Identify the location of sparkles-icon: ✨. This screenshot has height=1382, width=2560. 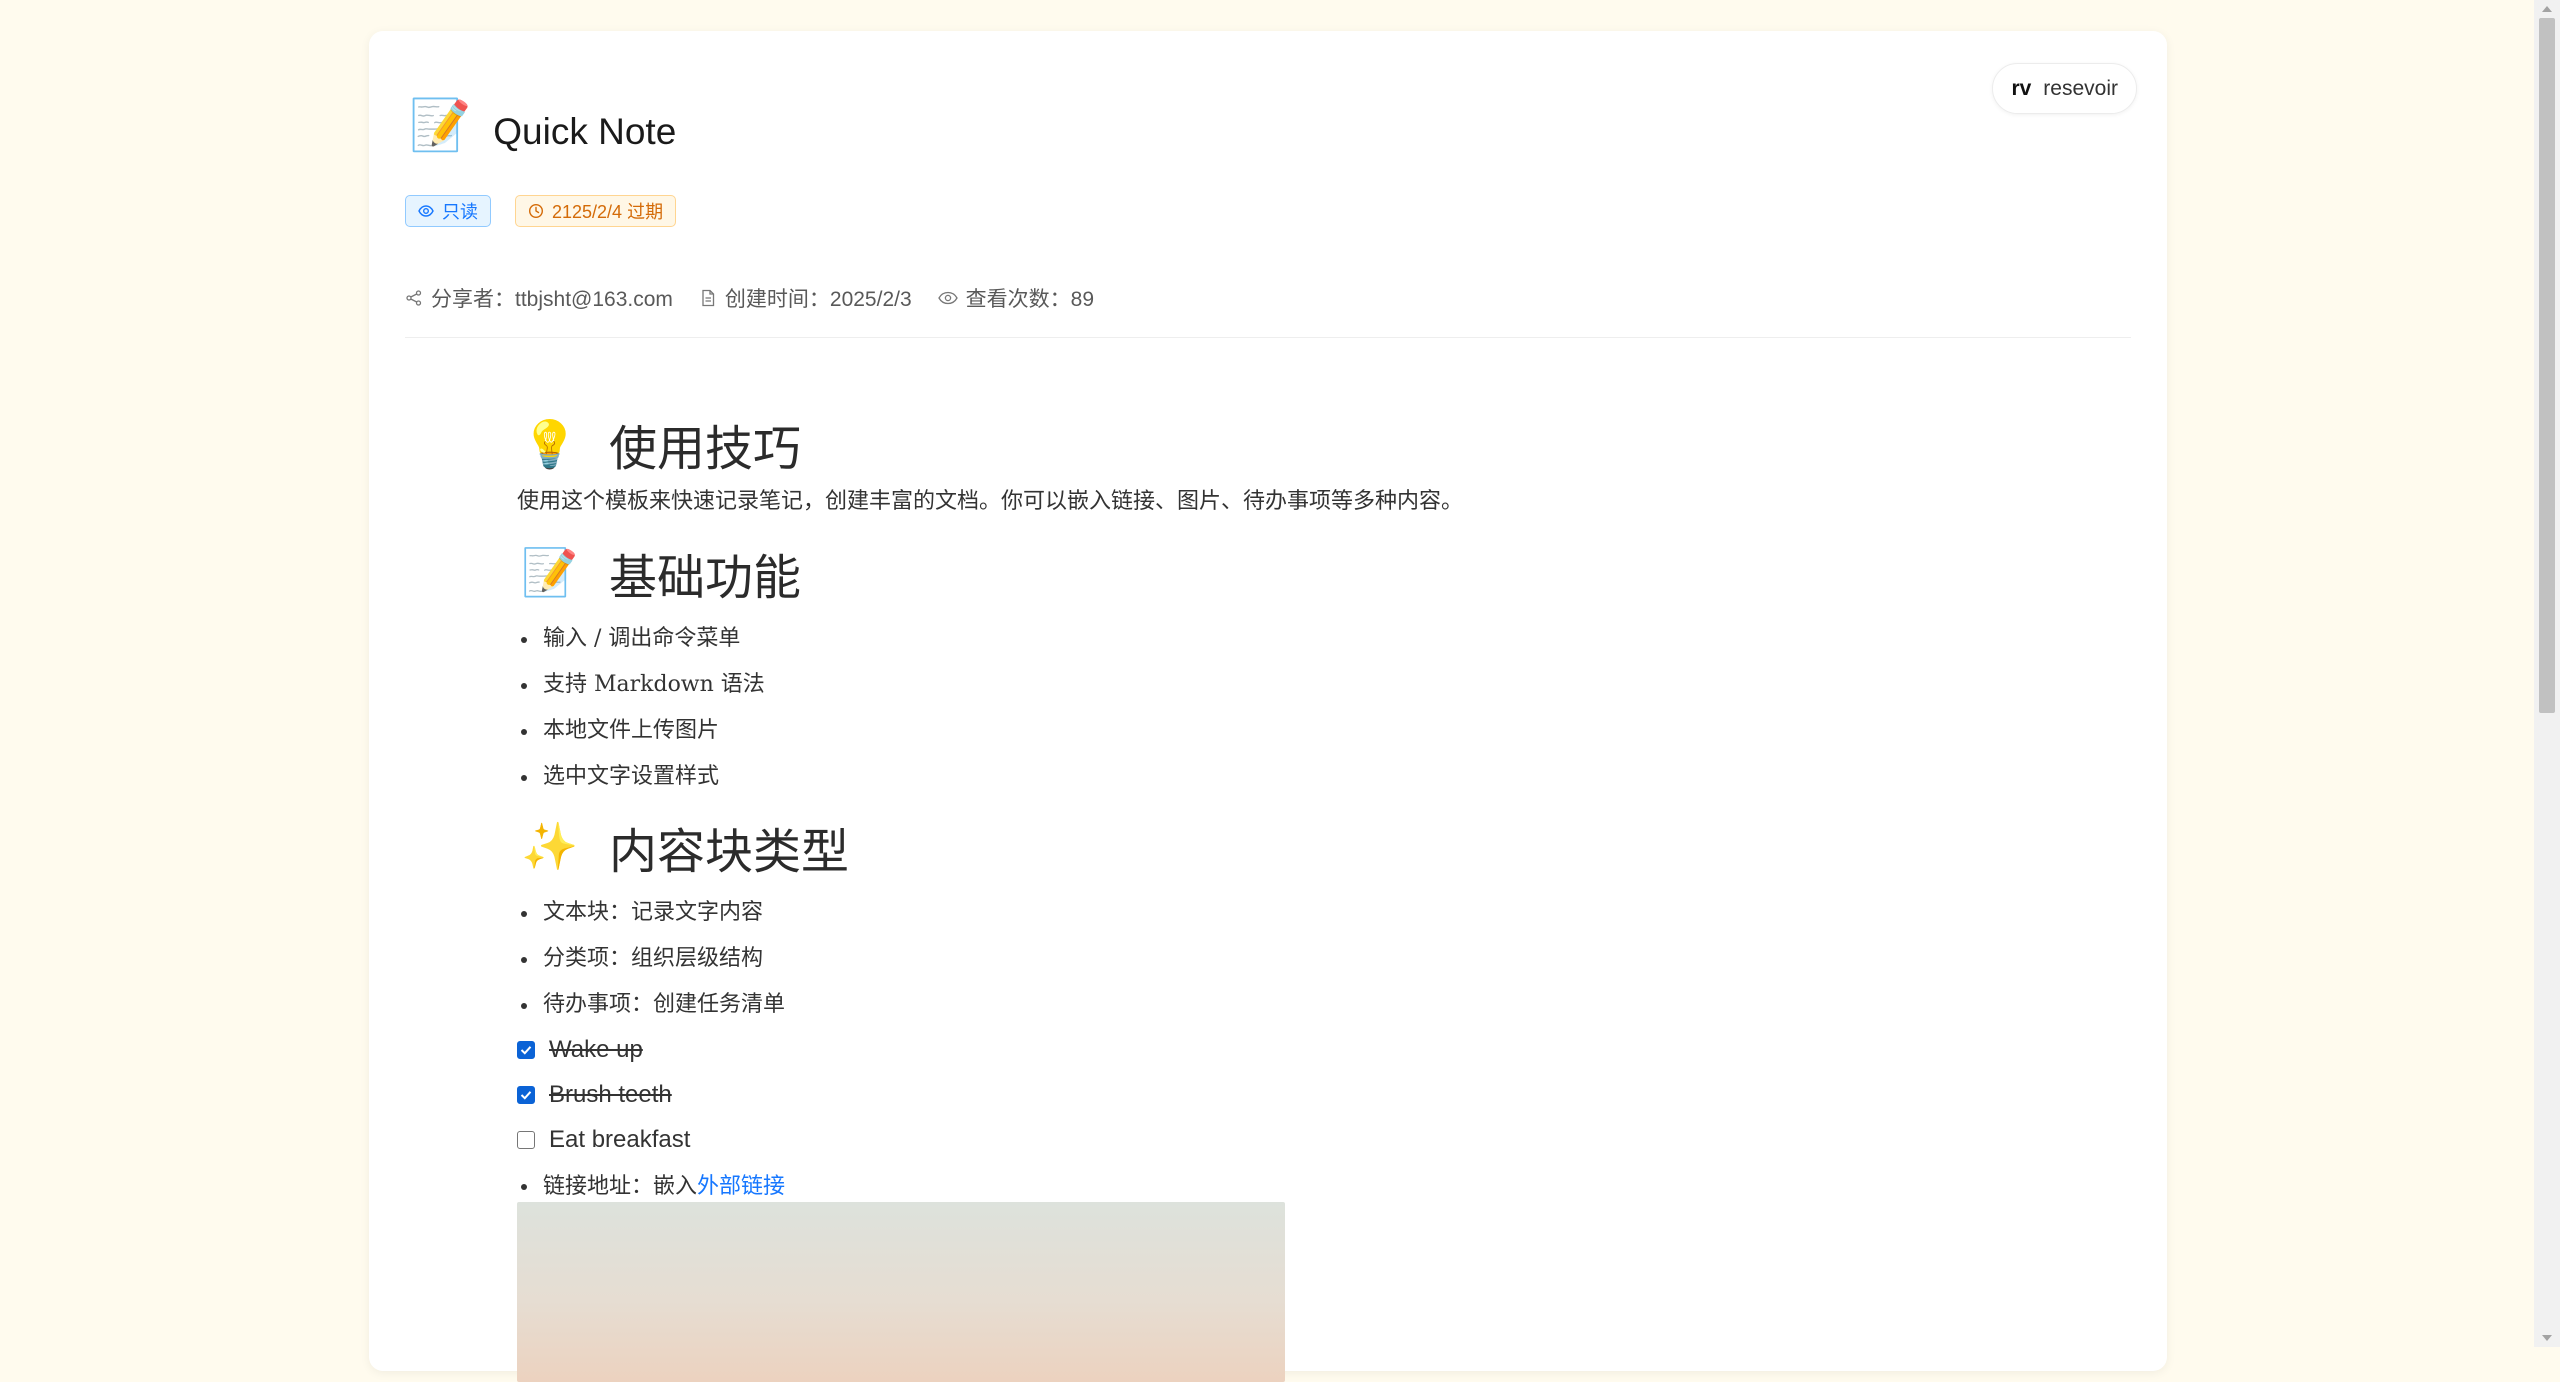
(550, 846).